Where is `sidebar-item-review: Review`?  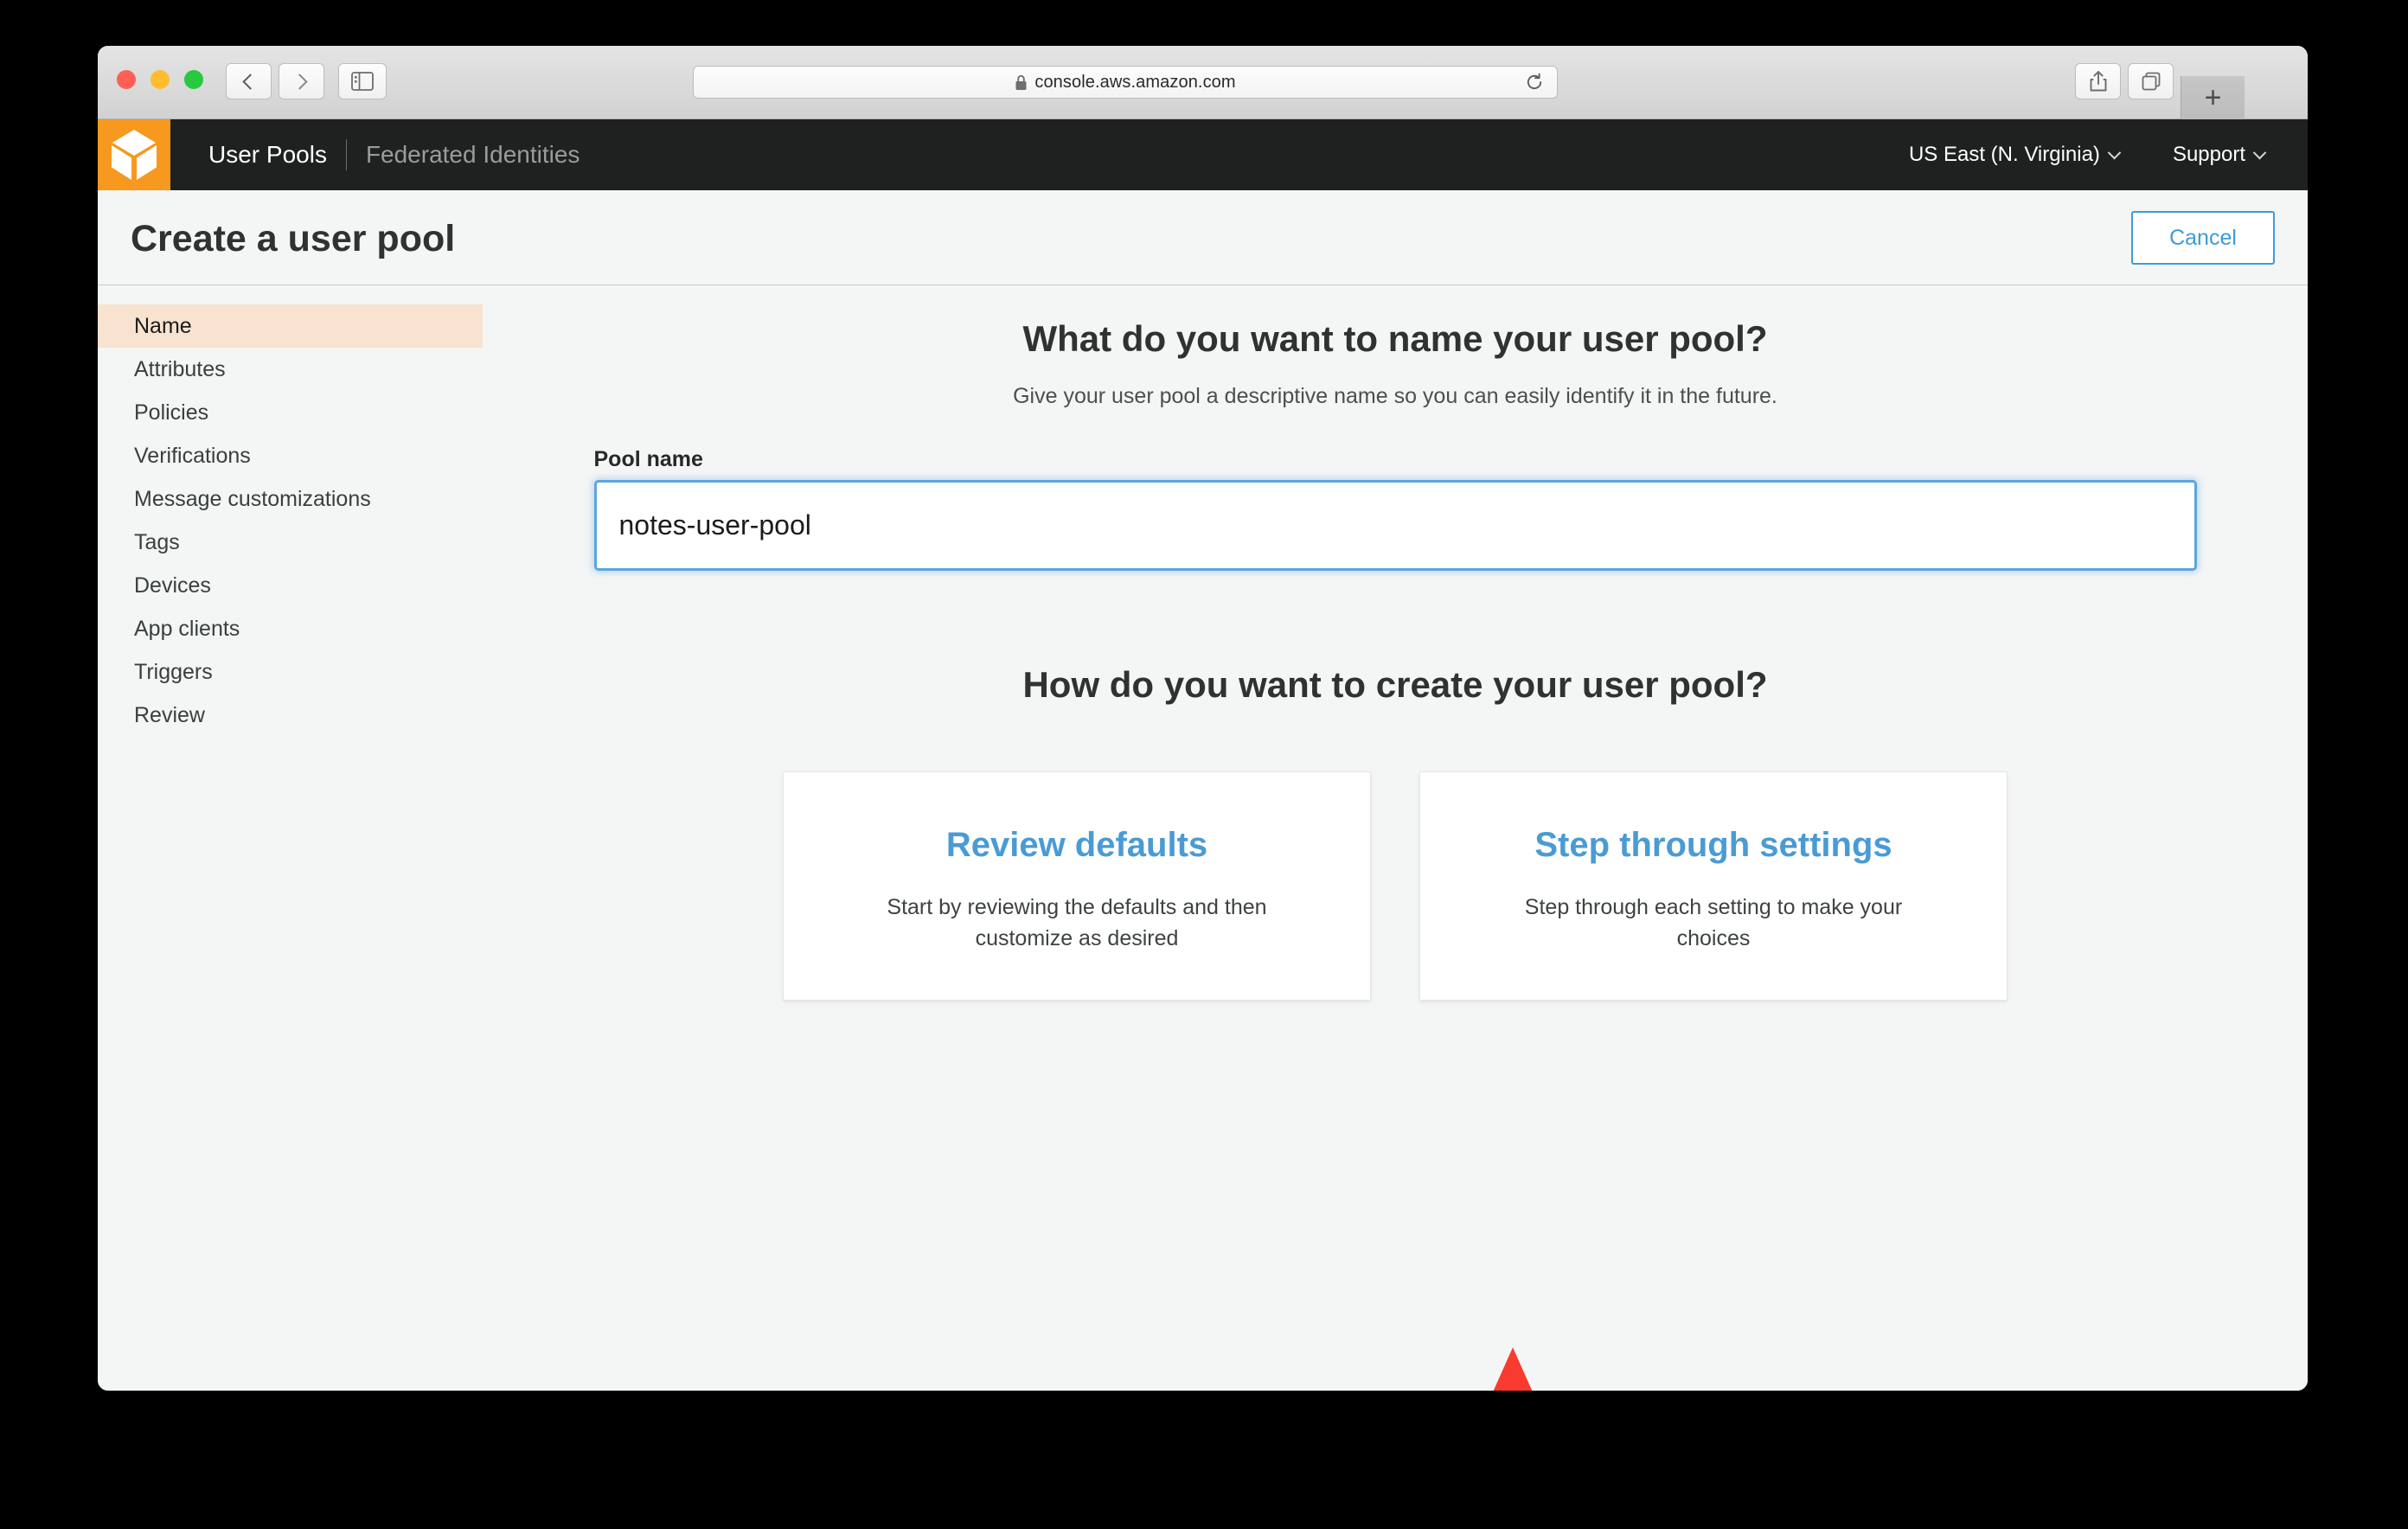 sidebar-item-review: Review is located at coordinates (290, 716).